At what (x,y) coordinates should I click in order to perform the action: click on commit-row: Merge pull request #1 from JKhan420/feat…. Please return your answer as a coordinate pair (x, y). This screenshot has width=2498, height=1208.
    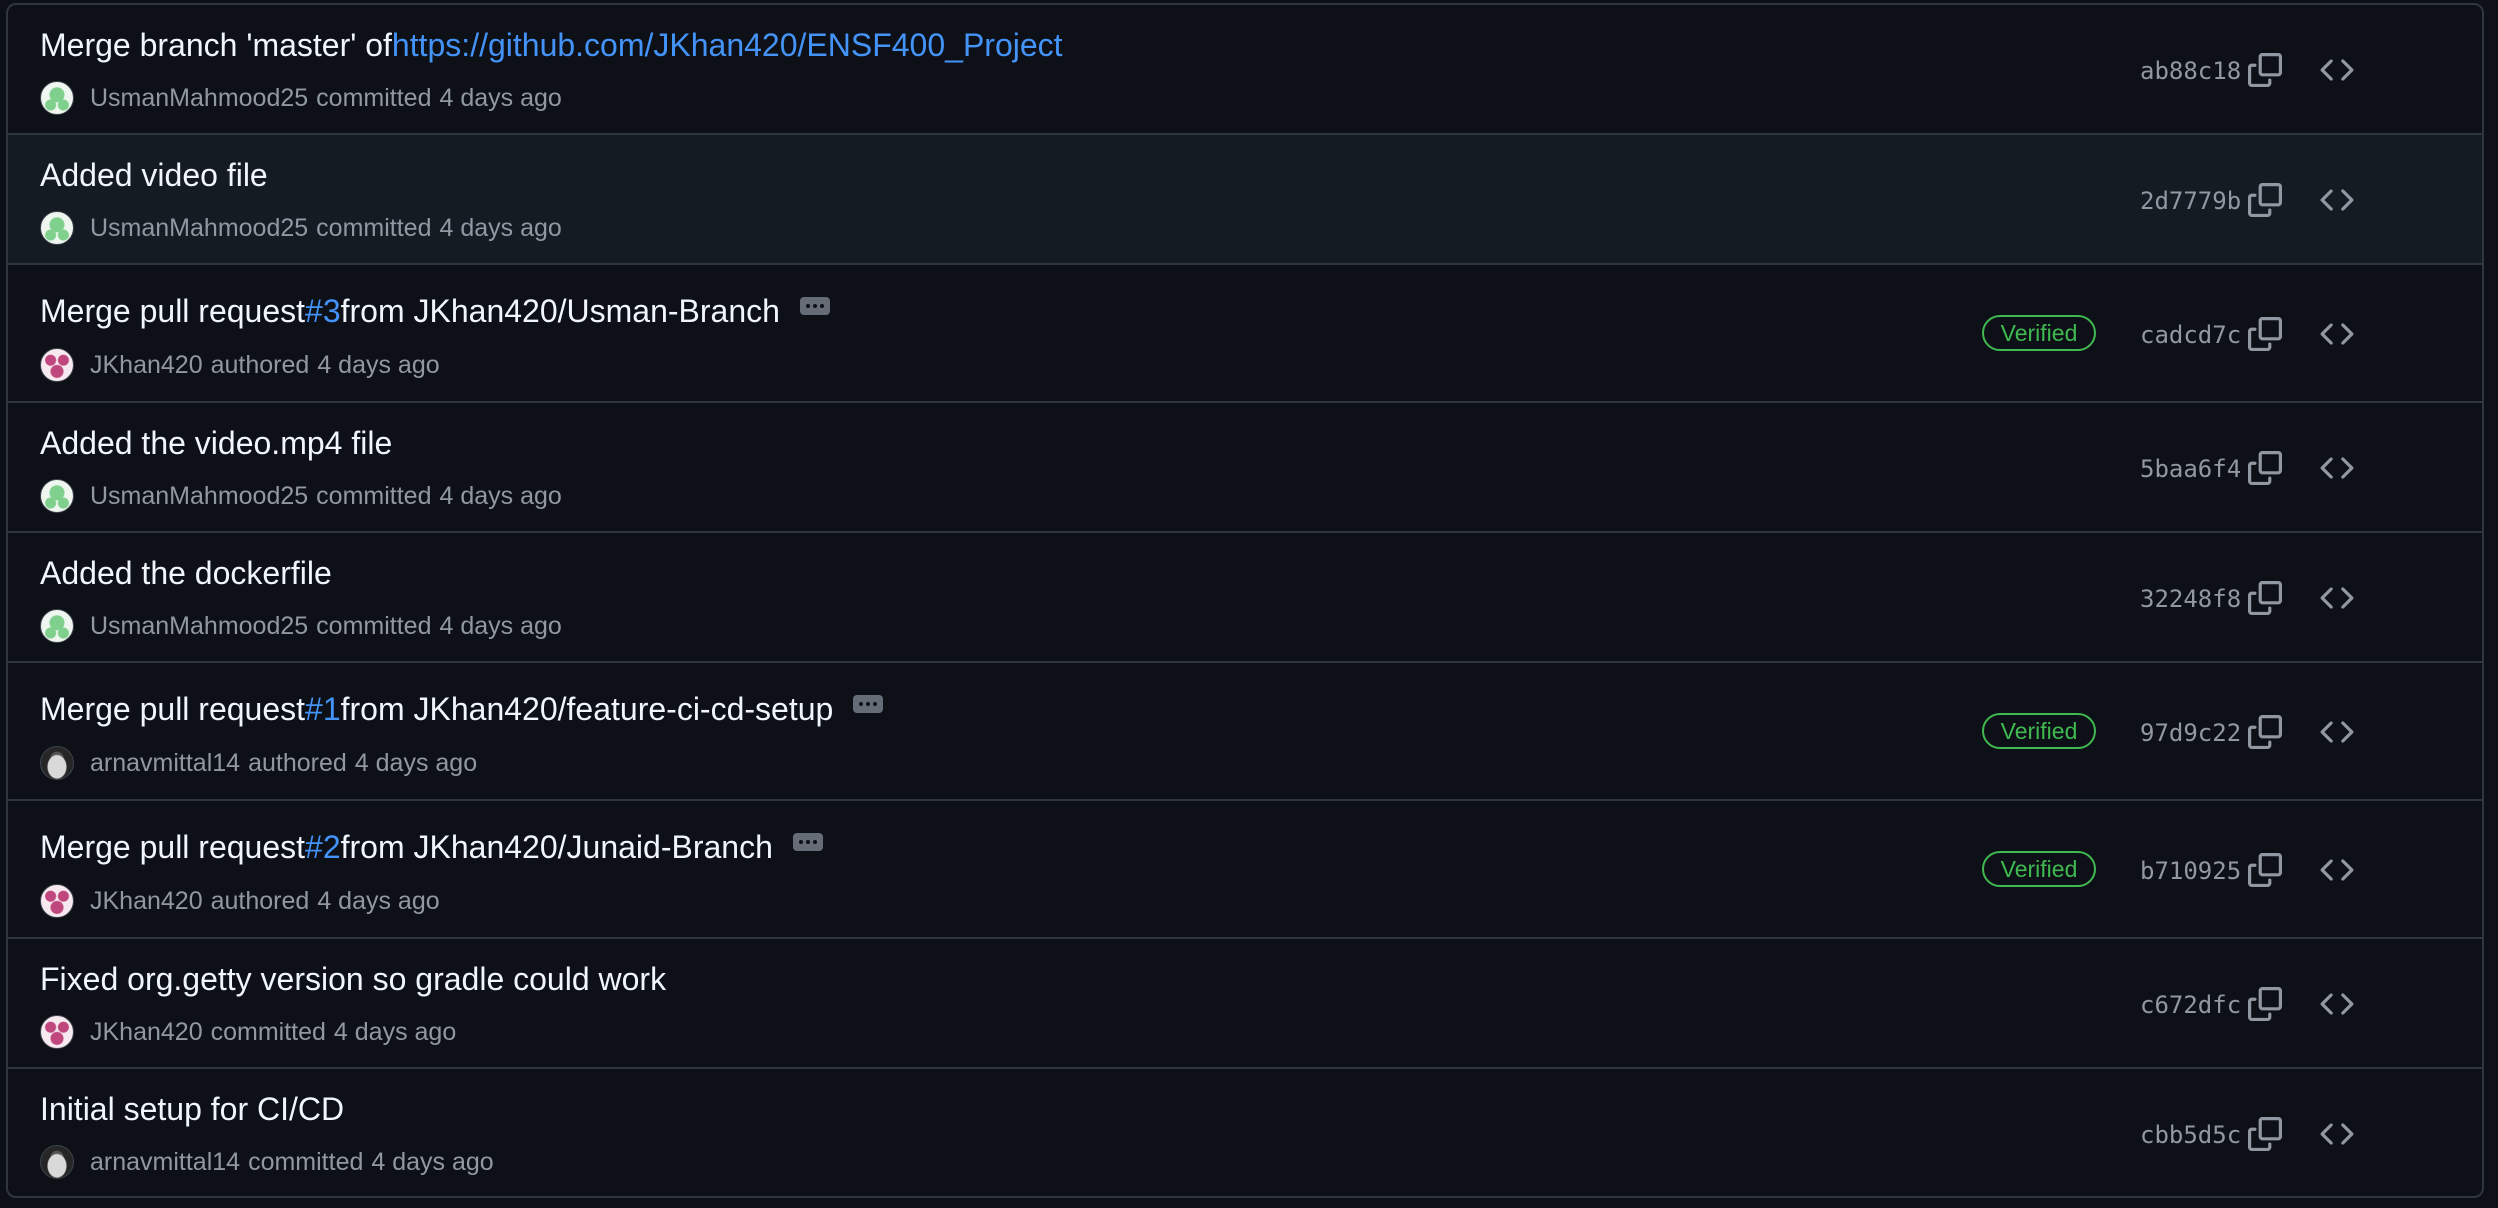
    Looking at the image, I should click on (1245, 732).